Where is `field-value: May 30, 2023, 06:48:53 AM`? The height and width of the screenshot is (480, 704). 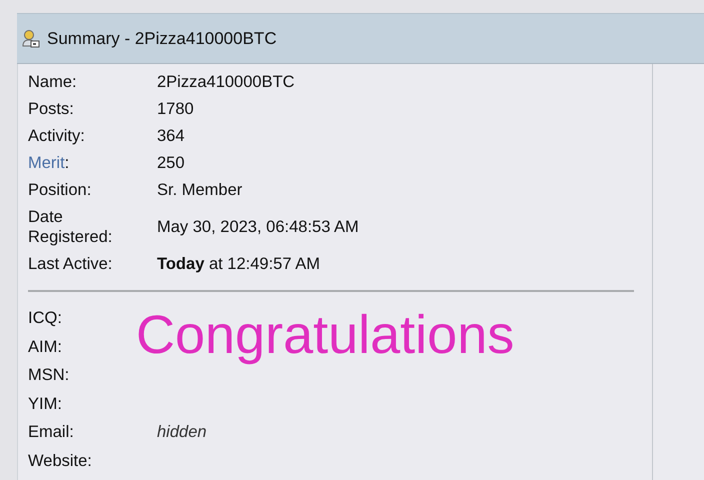
field-value: May 30, 2023, 06:48:53 AM is located at coordinates (258, 227).